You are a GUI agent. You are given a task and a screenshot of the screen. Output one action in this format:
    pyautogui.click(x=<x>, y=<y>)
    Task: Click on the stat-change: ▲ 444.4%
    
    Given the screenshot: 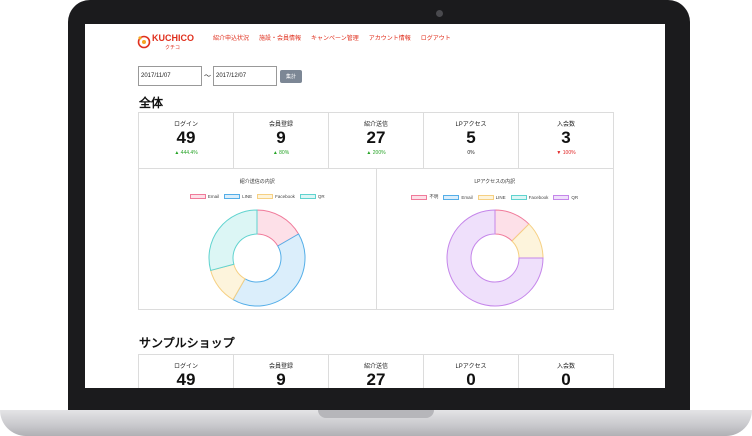 What is the action you would take?
    pyautogui.click(x=186, y=153)
    